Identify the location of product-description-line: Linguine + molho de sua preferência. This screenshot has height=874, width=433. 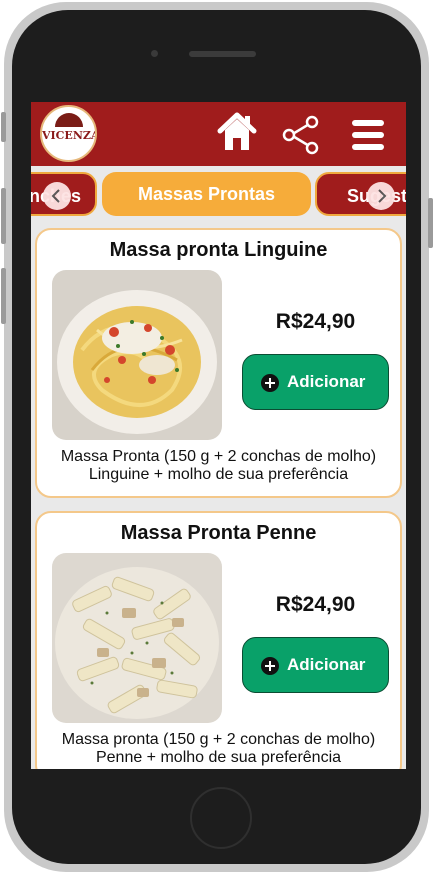
(218, 474).